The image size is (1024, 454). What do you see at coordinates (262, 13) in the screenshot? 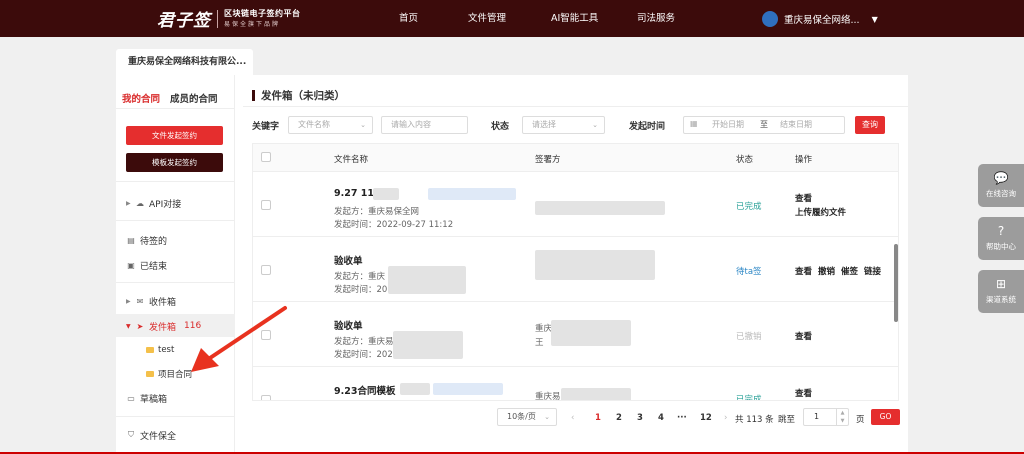
I see `logo-line1: 区块链电子签约平台` at bounding box center [262, 13].